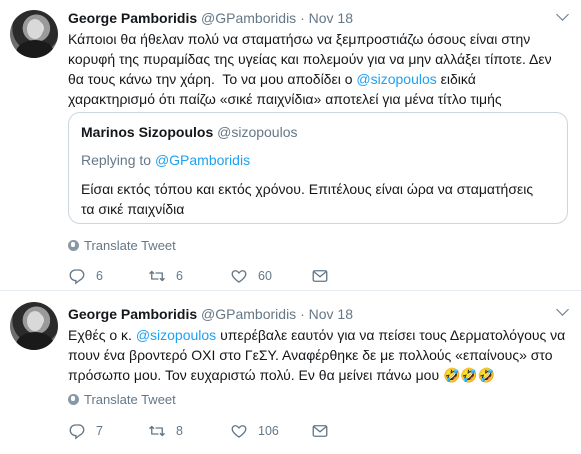  I want to click on retweet-button: 6, so click(165, 276).